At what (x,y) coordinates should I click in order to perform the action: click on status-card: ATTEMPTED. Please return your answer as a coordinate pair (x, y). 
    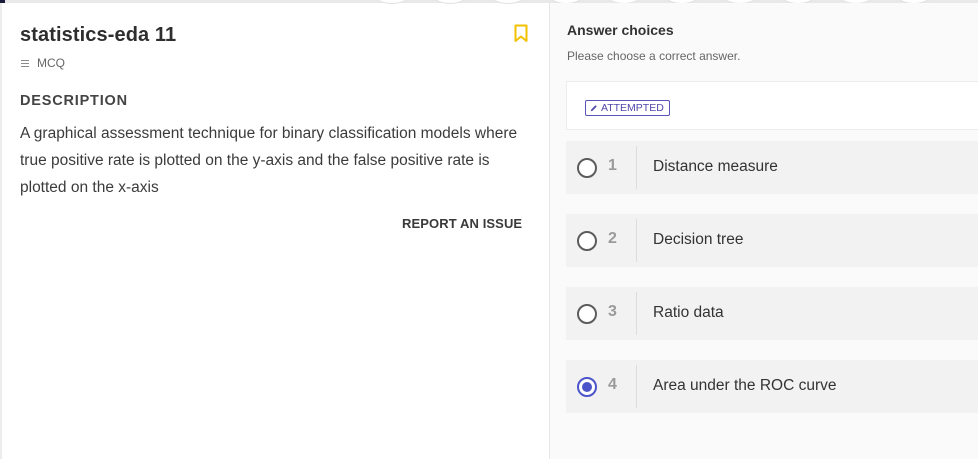
    Looking at the image, I should click on (772, 105).